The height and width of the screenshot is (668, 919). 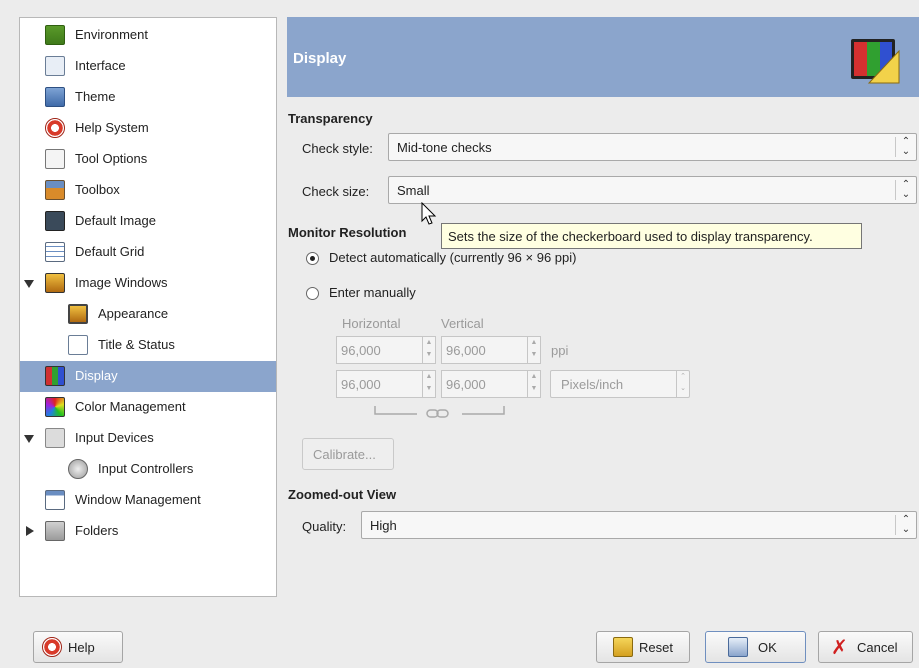 I want to click on reset-icon, so click(x=623, y=647).